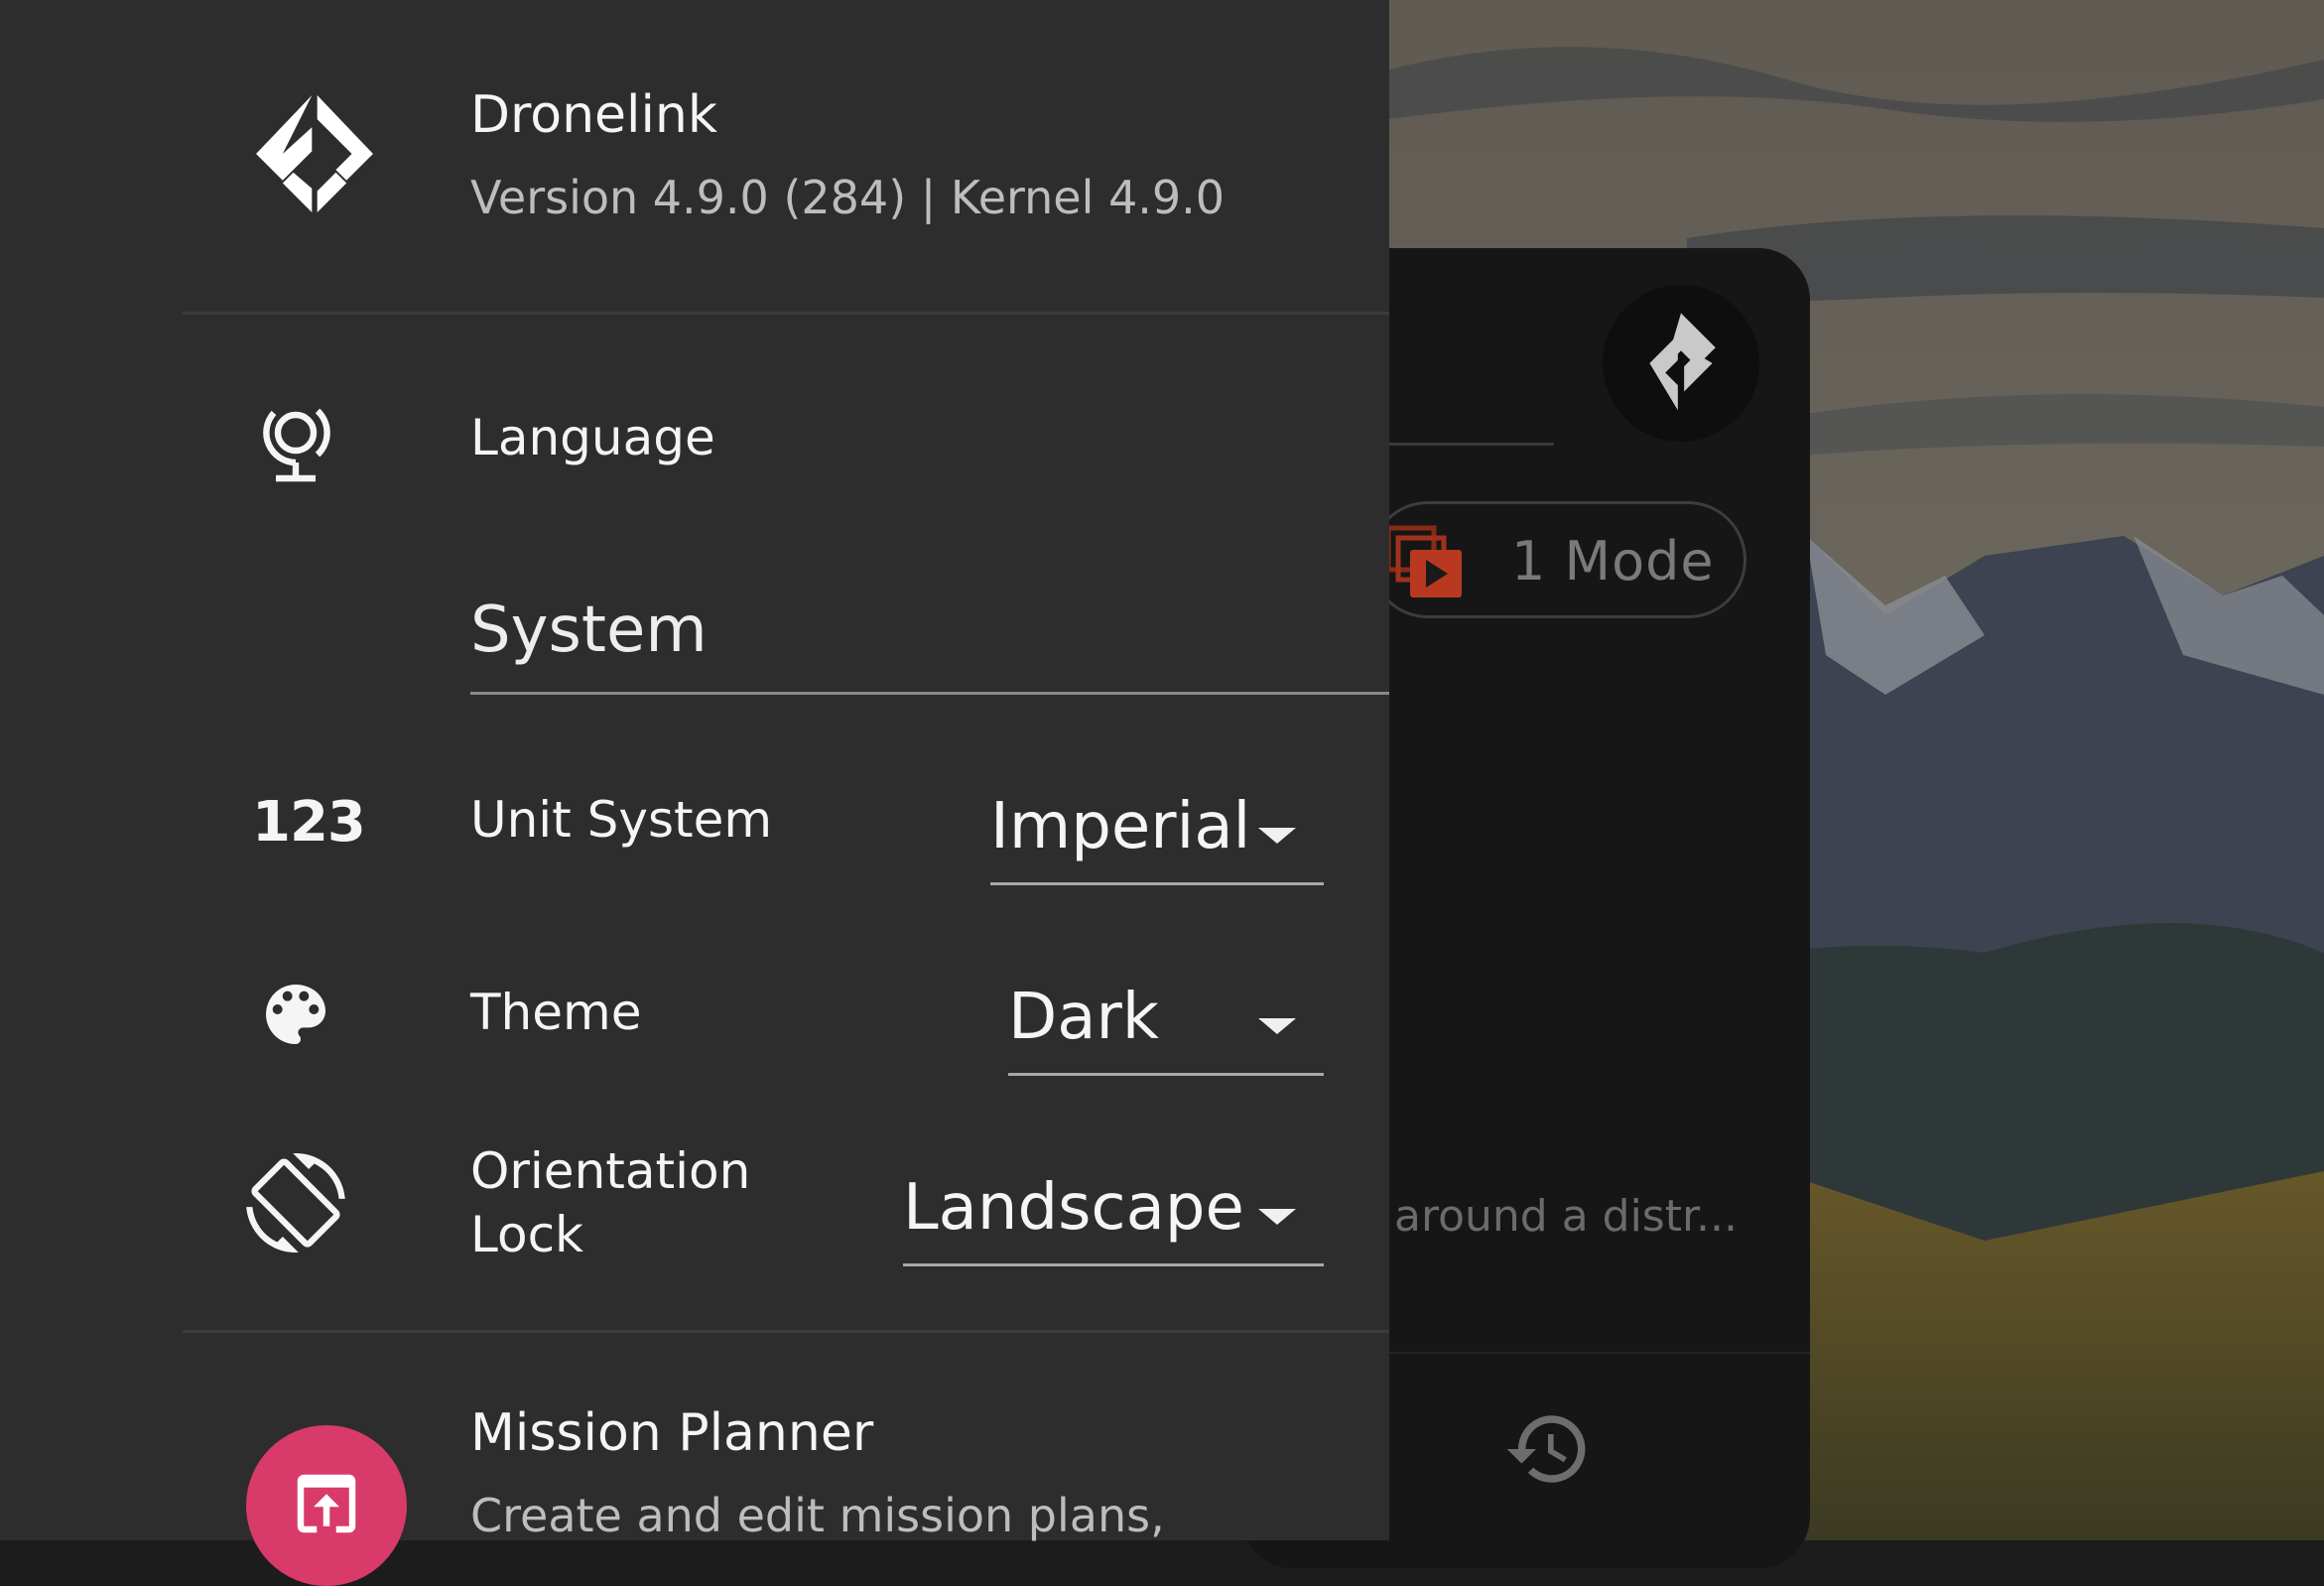 Image resolution: width=2324 pixels, height=1586 pixels. I want to click on orientation-lock-dropdown: Landscape, so click(1113, 1218).